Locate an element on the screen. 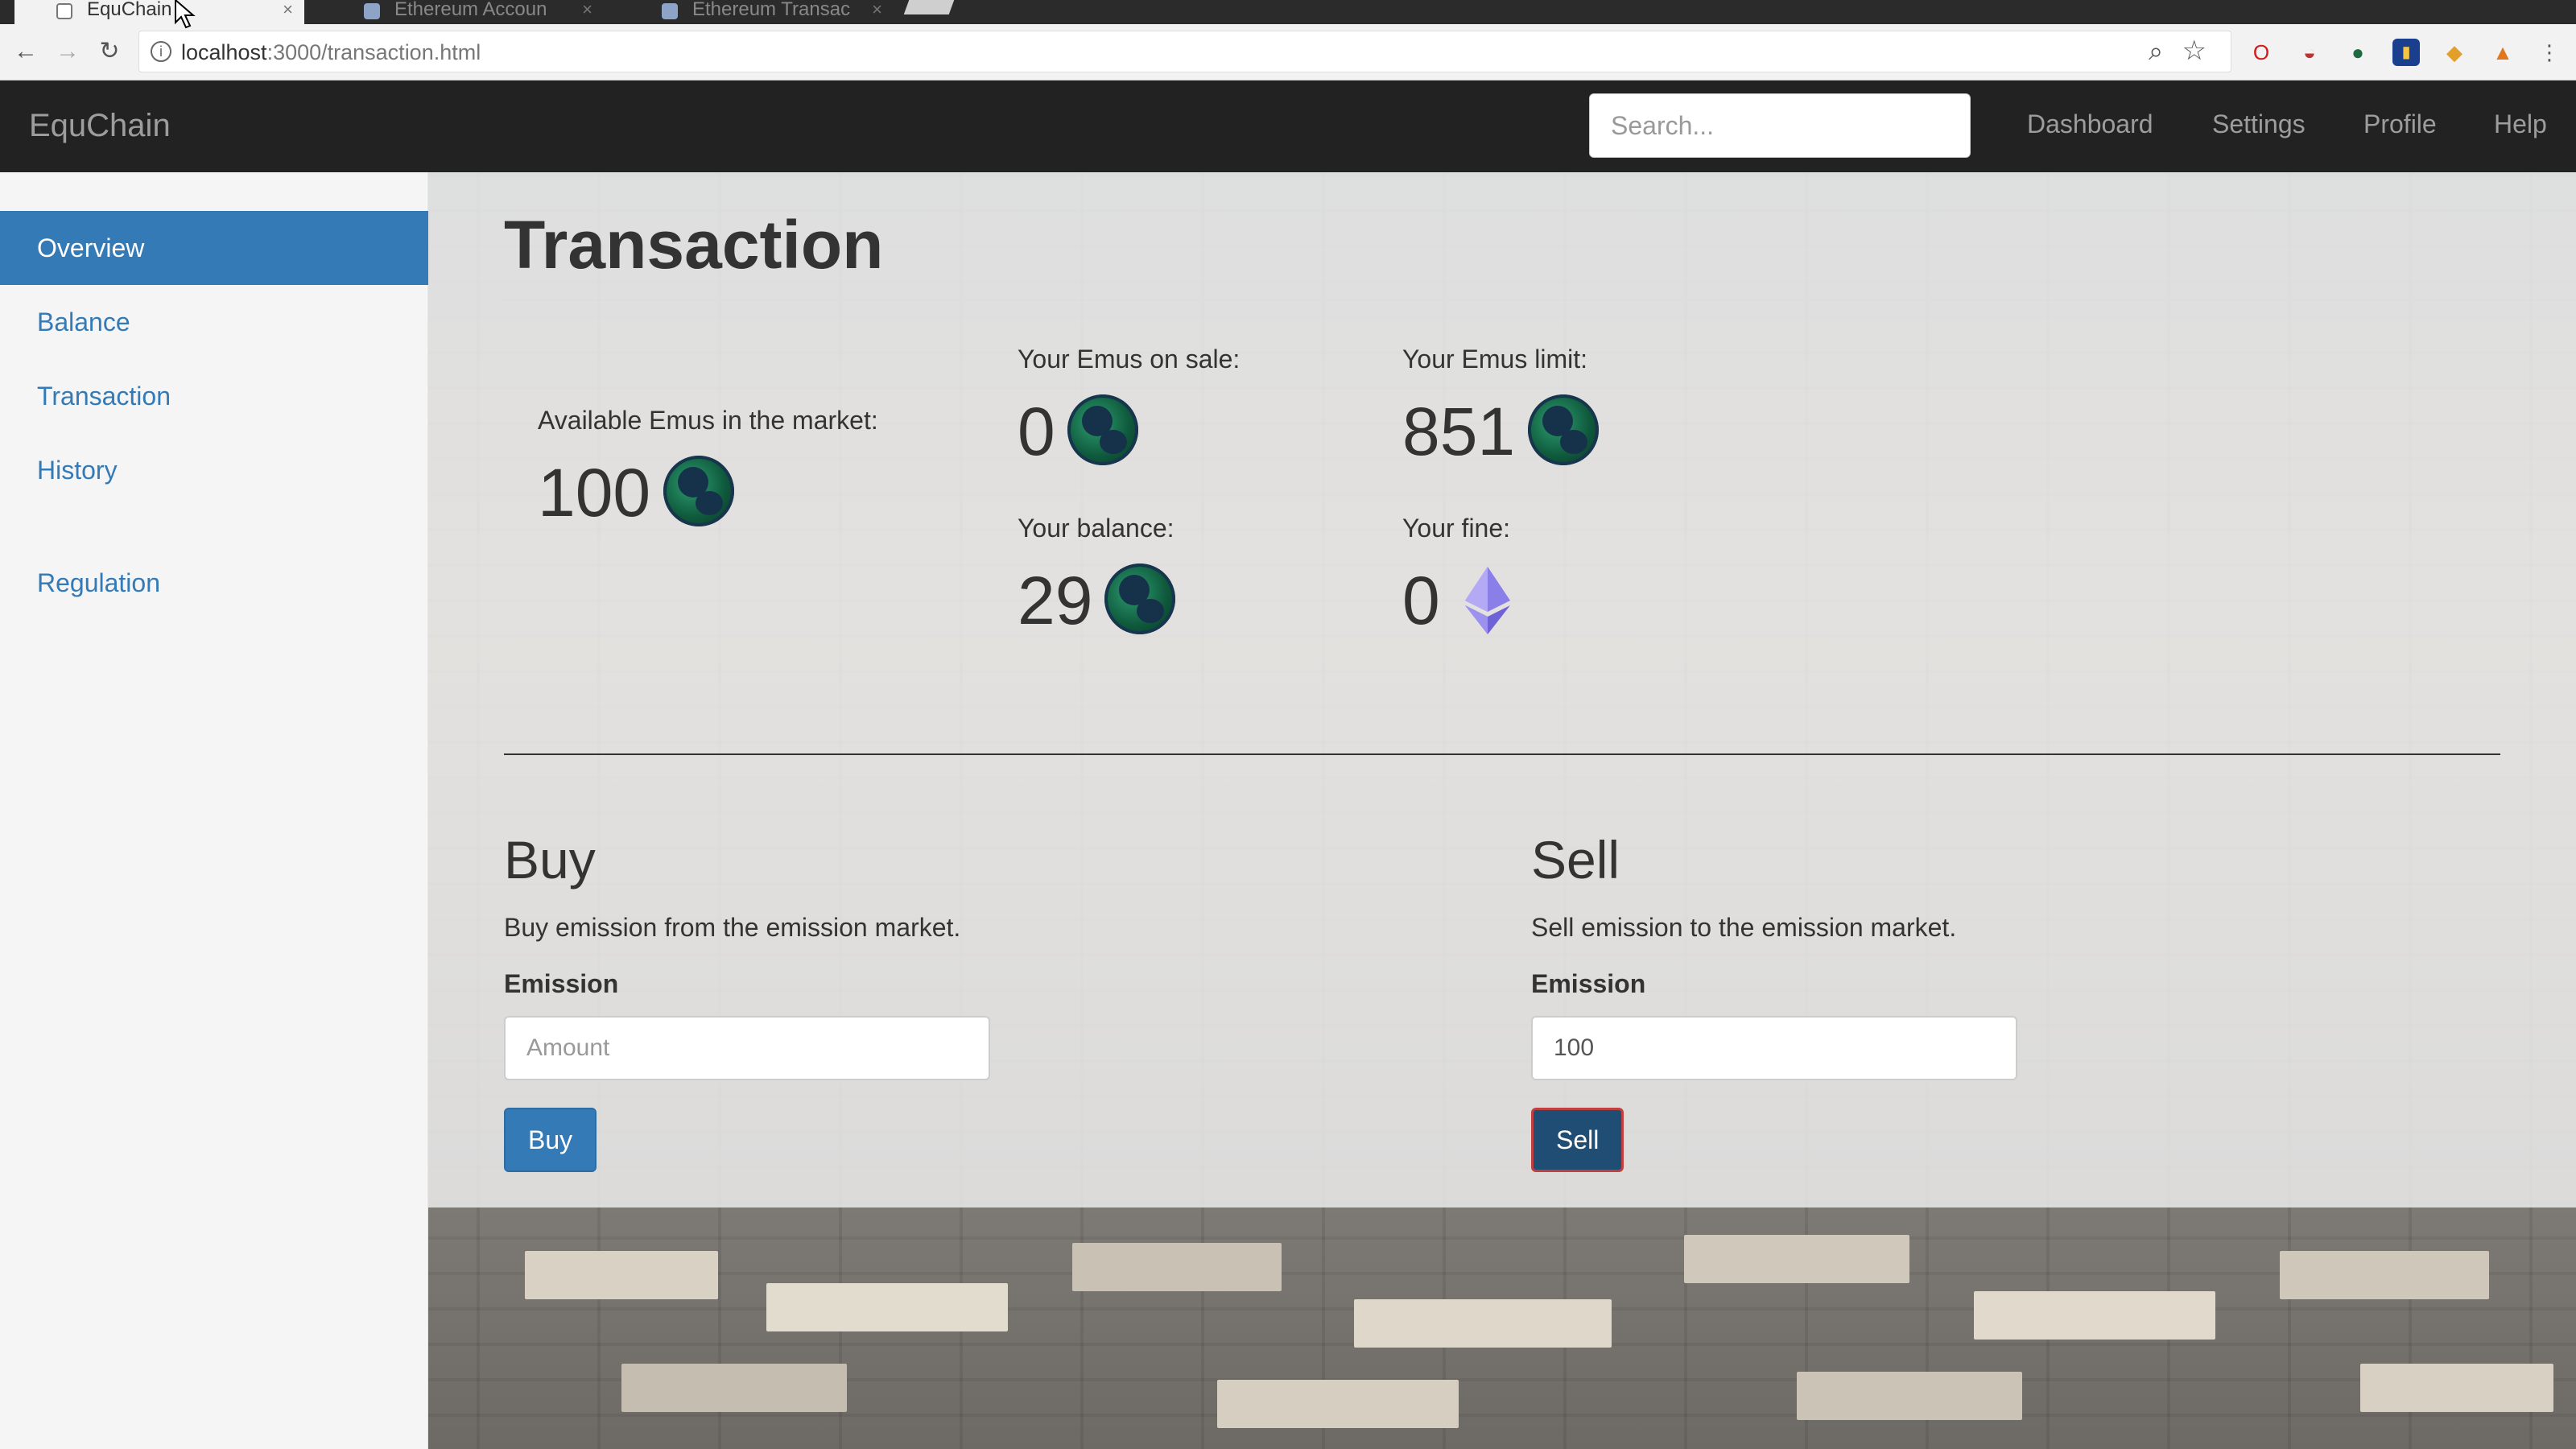 Image resolution: width=2576 pixels, height=1449 pixels. sidebar-item-transaction: Transaction is located at coordinates (214, 396).